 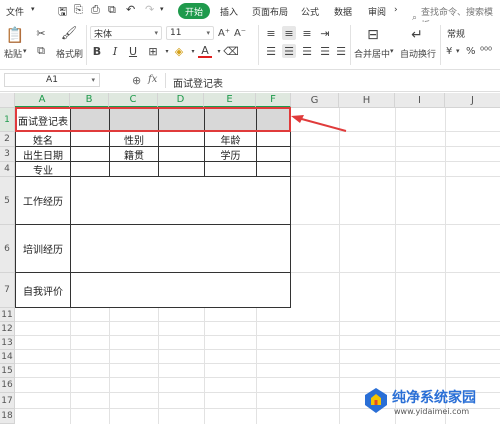 I want to click on cell-b4, so click(x=89, y=169).